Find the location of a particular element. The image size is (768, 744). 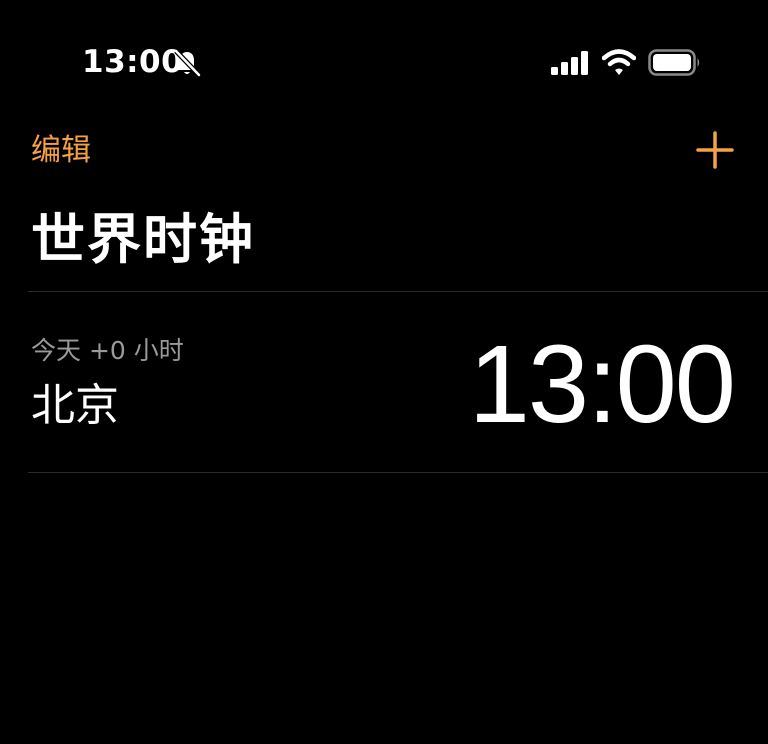

divider is located at coordinates (398, 472).